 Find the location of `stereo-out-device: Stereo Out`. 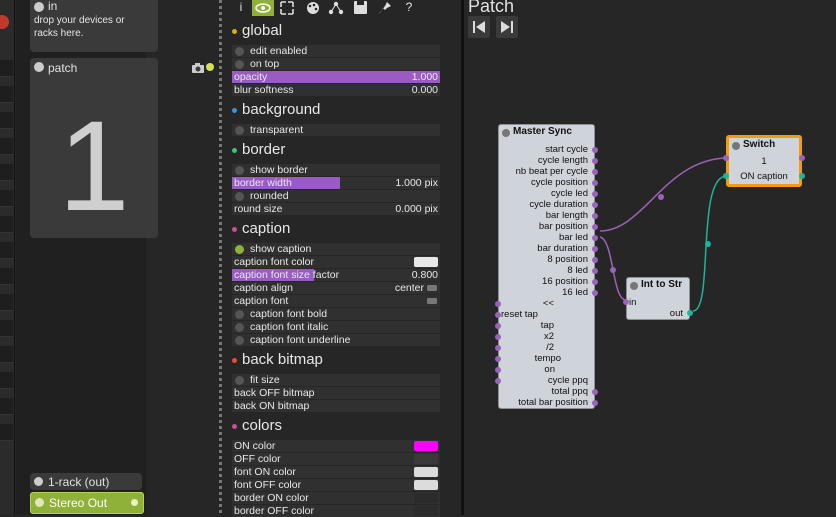

stereo-out-device: Stereo Out is located at coordinates (87, 503).